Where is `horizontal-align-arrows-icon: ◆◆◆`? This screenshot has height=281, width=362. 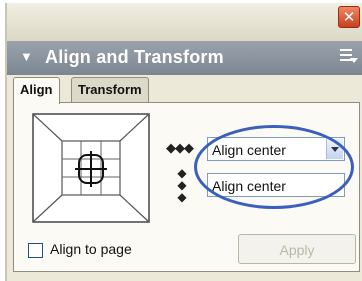
horizontal-align-arrows-icon: ◆◆◆ is located at coordinates (180, 148).